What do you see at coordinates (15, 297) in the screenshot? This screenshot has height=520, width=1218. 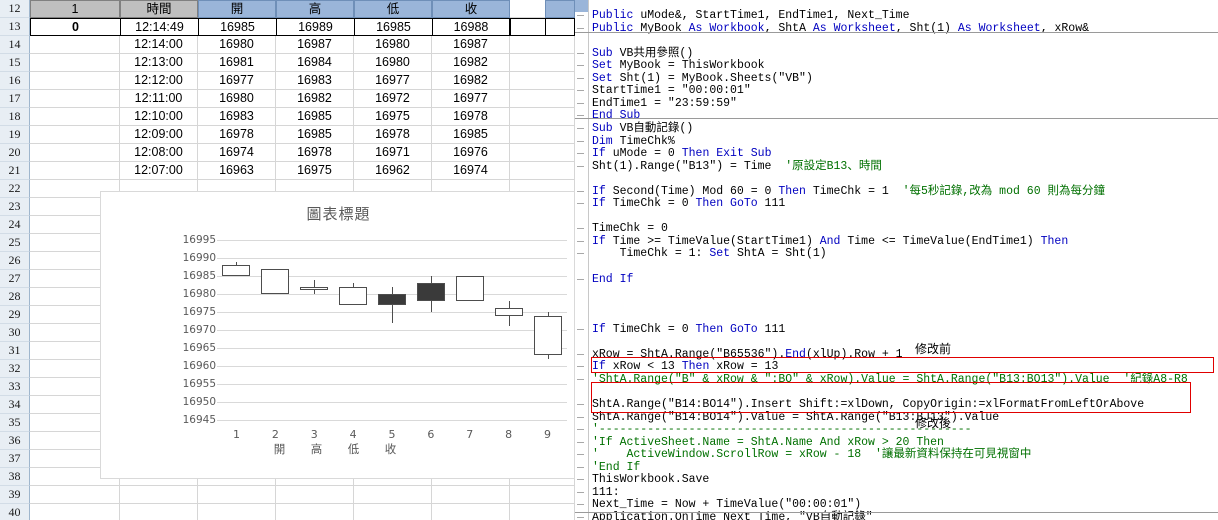 I see `row-header: 28` at bounding box center [15, 297].